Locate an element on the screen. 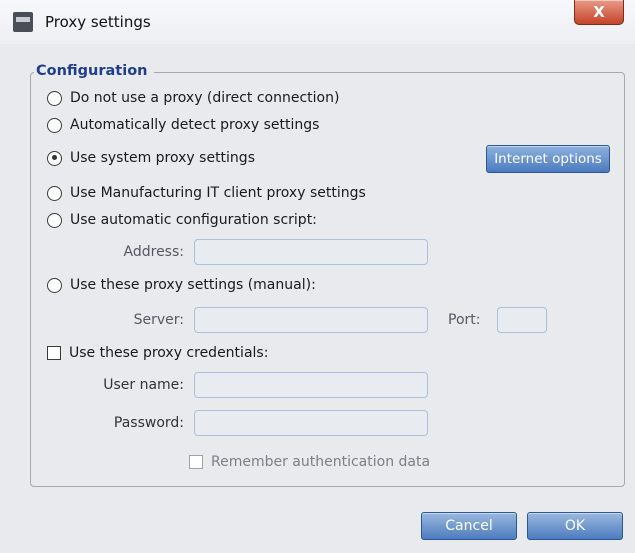 The image size is (635, 553). app-icon is located at coordinates (23, 22).